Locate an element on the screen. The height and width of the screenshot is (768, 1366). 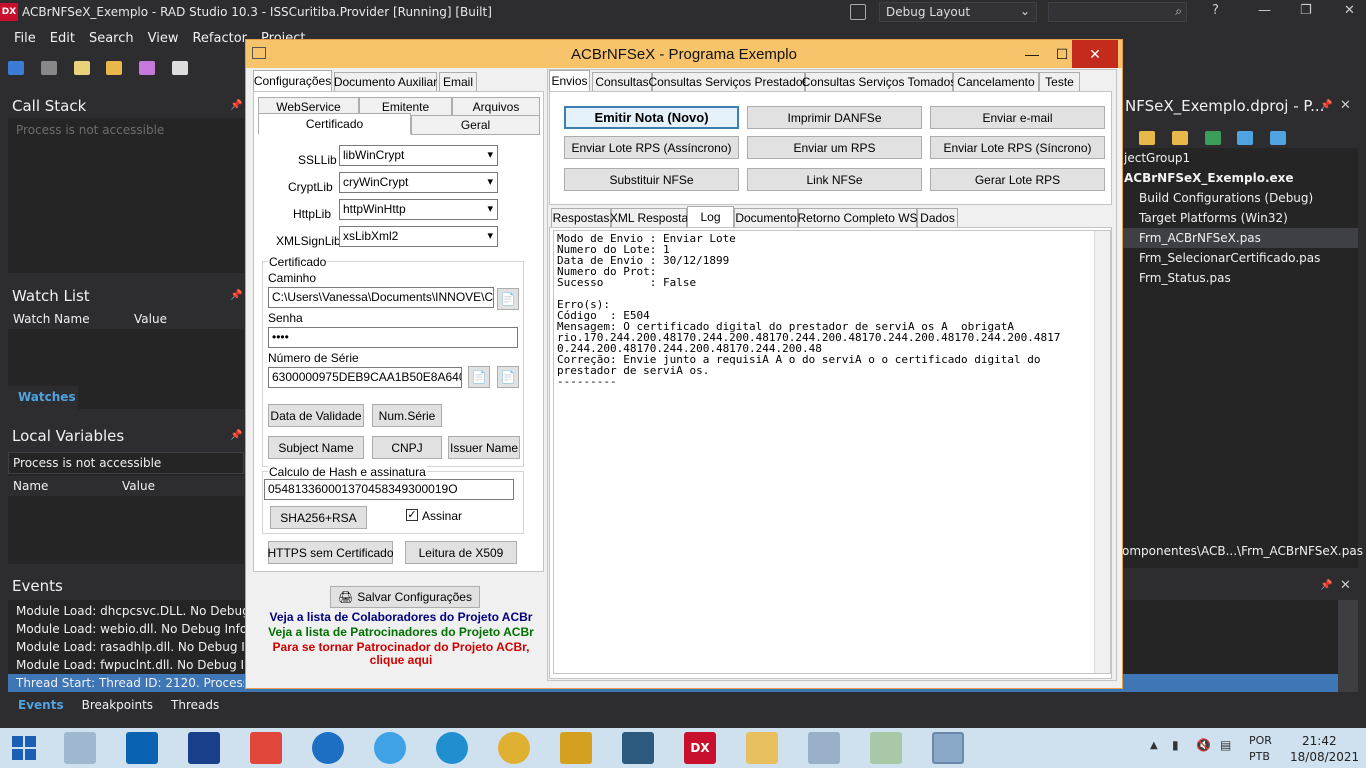
assinar-checkbox: ✓ is located at coordinates (412, 515).